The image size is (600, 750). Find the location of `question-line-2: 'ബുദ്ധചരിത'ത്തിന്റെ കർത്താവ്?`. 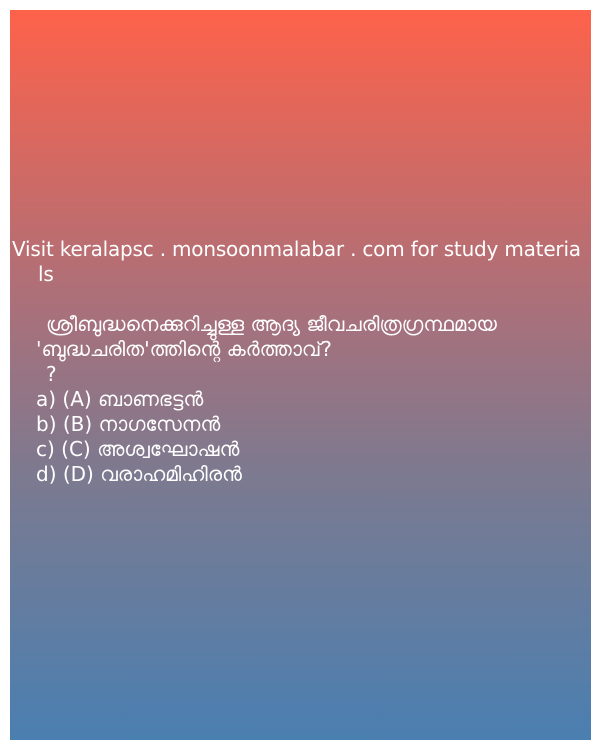

question-line-2: 'ബുദ്ധചരിത'ത്തിന്റെ കർത്താവ്? is located at coordinates (184, 349).